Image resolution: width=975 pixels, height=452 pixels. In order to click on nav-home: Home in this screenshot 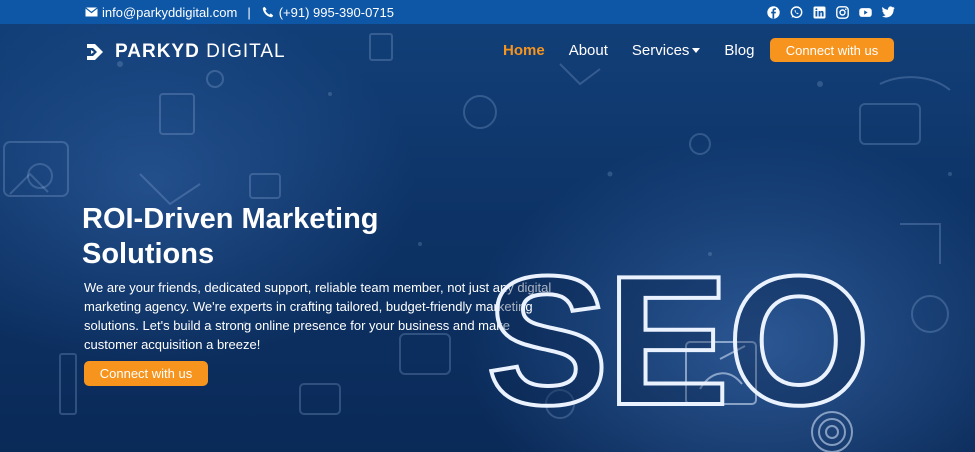, I will do `click(524, 50)`.